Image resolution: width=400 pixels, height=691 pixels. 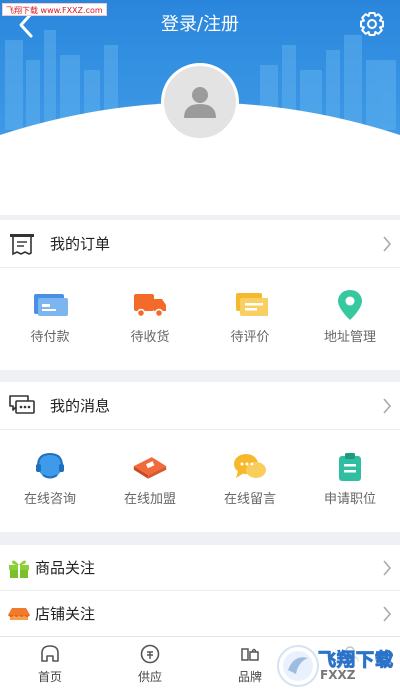 I want to click on nav-supply: 供应, so click(x=150, y=664).